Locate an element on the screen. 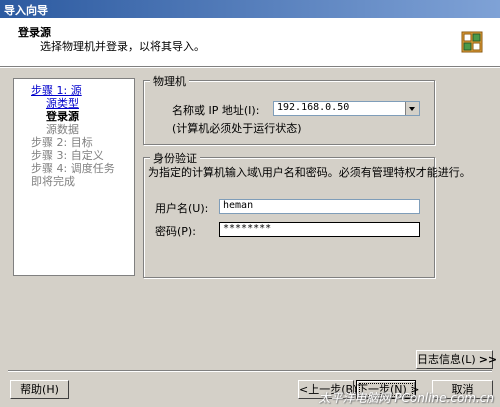  header-divider is located at coordinates (250, 67).